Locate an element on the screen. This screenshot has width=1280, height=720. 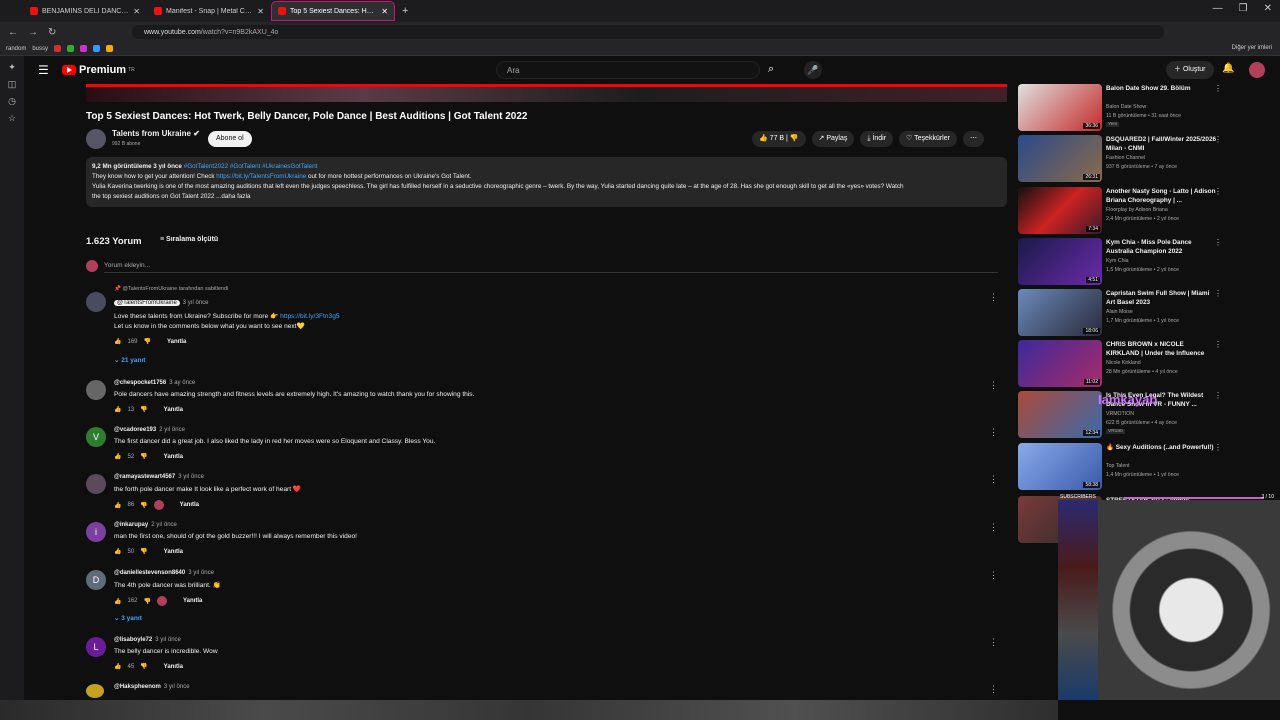
browser-tab: BENJAMINS DELI DANCE TREN✕ is located at coordinates (85, 11).